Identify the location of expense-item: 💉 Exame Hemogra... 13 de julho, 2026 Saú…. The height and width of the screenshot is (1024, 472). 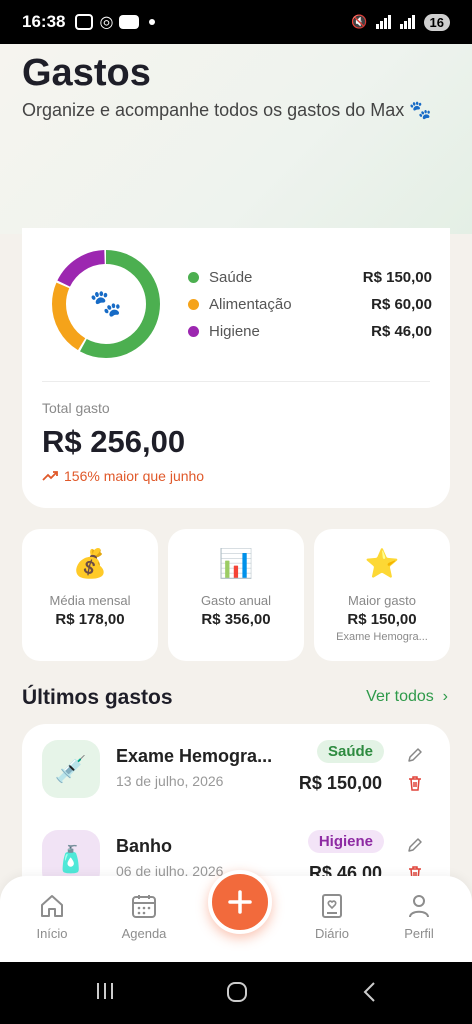
(236, 769).